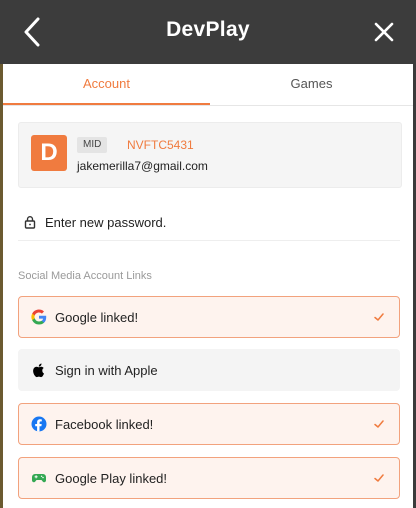  Describe the element at coordinates (97, 317) in the screenshot. I see `google-link-label: Google linked!` at that location.